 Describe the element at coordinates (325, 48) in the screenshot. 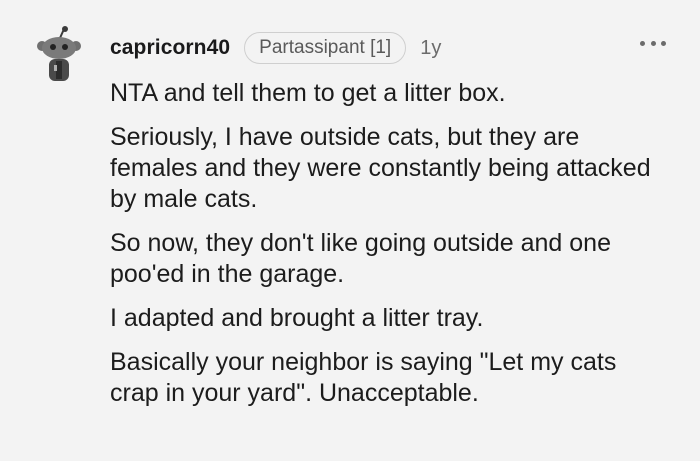

I see `user-flair-badge: Partassipant [1]` at that location.